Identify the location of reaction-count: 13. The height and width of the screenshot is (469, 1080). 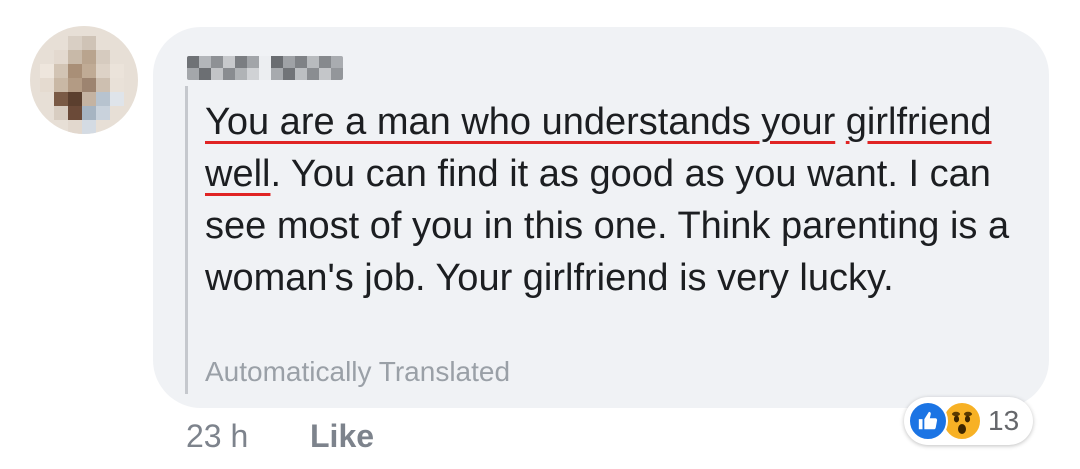
(1004, 420).